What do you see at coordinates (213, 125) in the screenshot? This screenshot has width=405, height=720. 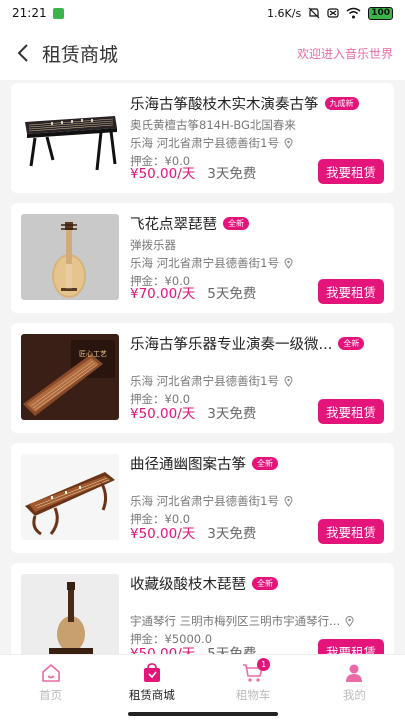 I see `product-subtitle: 奥氏黄檀古筝814H-BG北国春来` at bounding box center [213, 125].